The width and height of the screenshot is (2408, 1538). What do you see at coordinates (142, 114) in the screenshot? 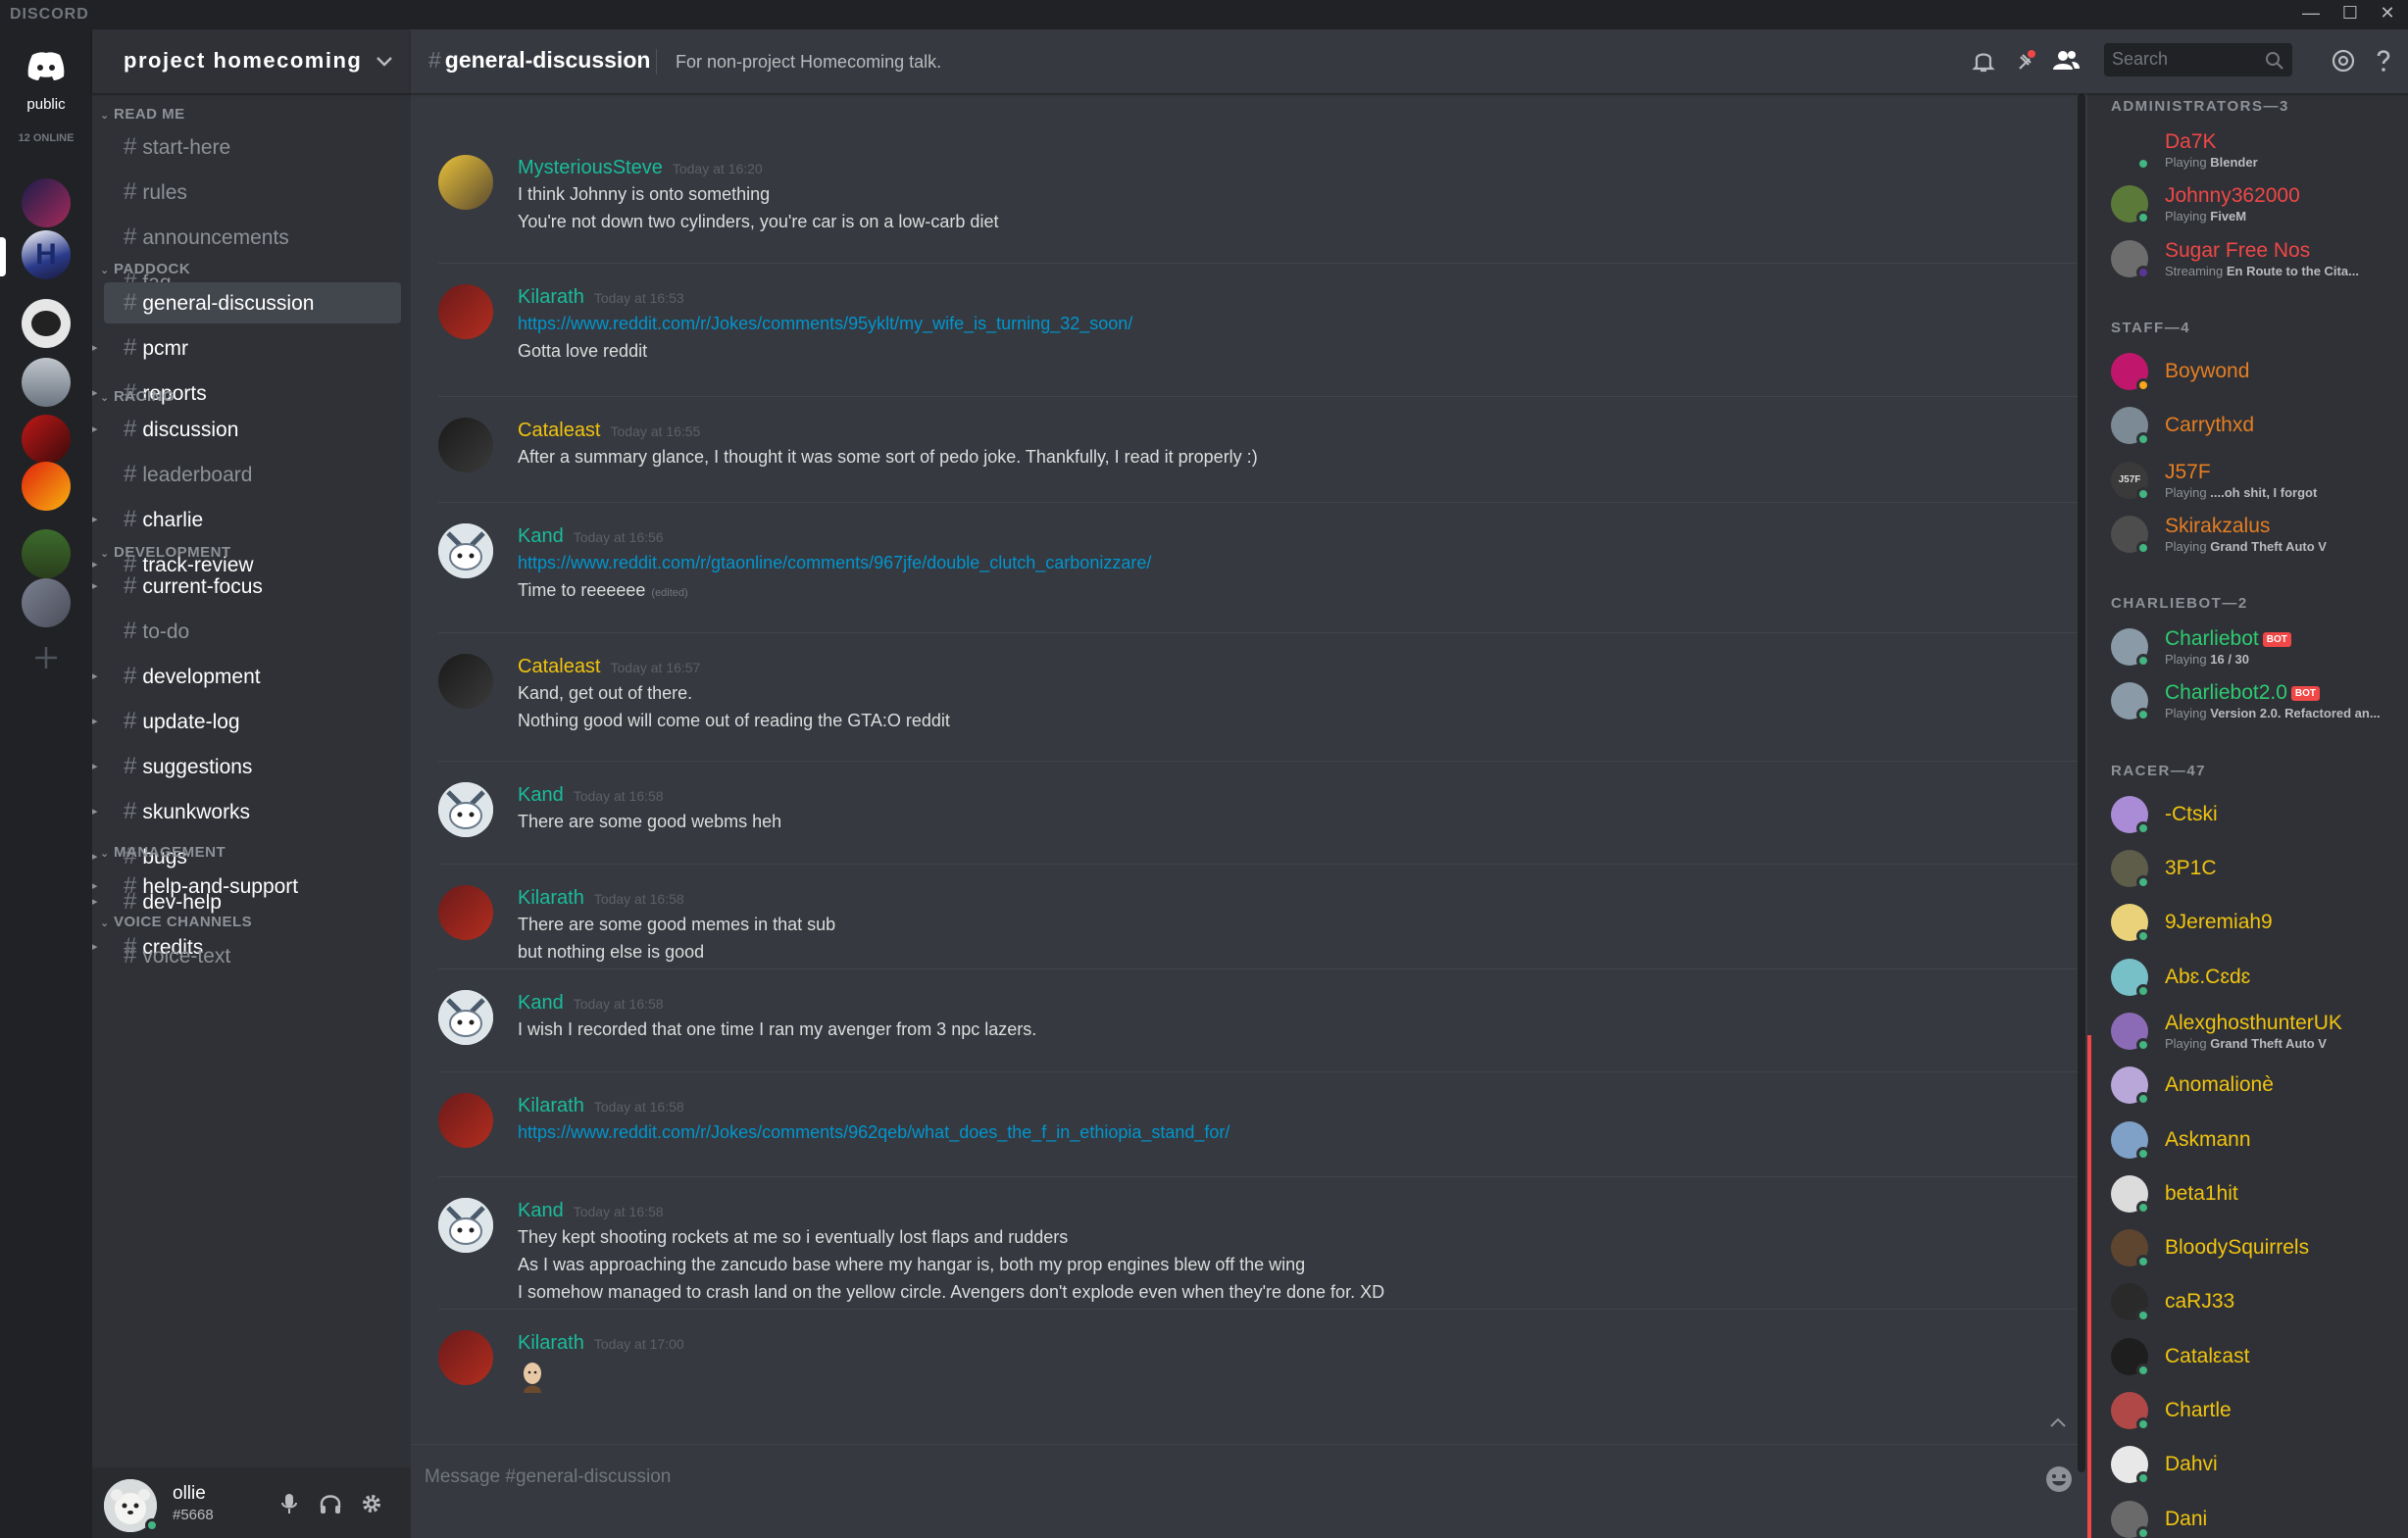
I see `category-header: ⌄ READ ME` at bounding box center [142, 114].